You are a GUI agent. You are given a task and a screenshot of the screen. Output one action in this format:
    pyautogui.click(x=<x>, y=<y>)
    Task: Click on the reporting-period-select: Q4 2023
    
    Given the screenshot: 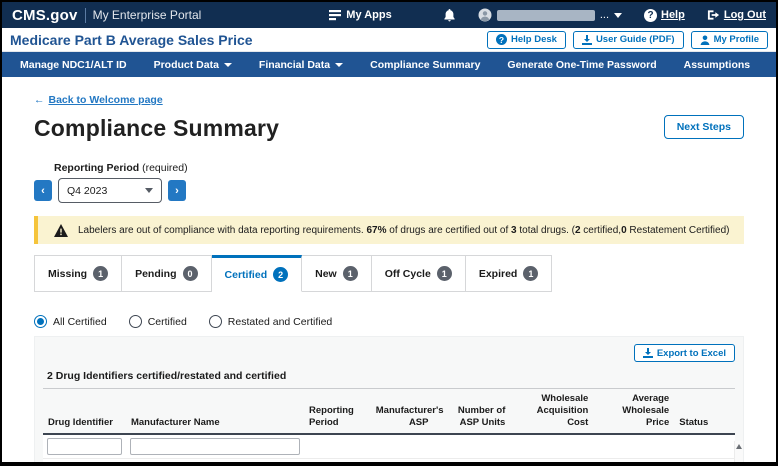 What is the action you would take?
    pyautogui.click(x=110, y=190)
    